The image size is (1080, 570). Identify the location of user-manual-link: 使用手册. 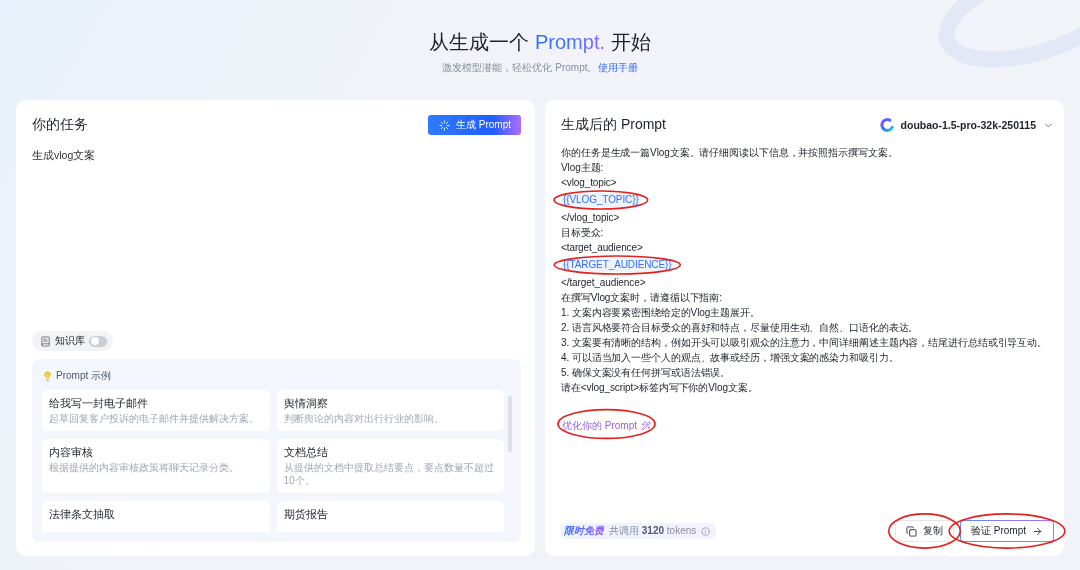
(617, 67).